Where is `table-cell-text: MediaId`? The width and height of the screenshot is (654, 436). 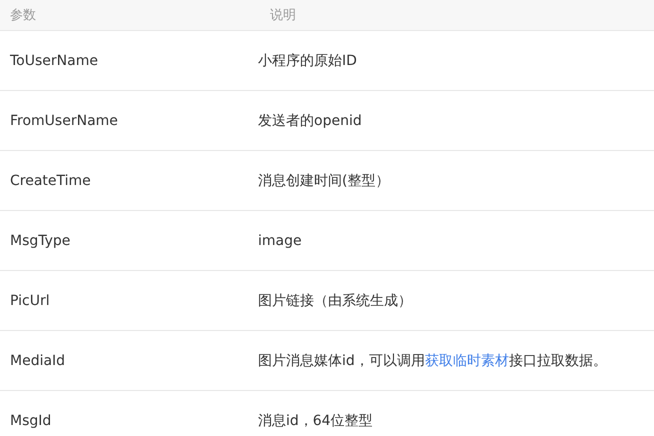 table-cell-text: MediaId is located at coordinates (37, 360).